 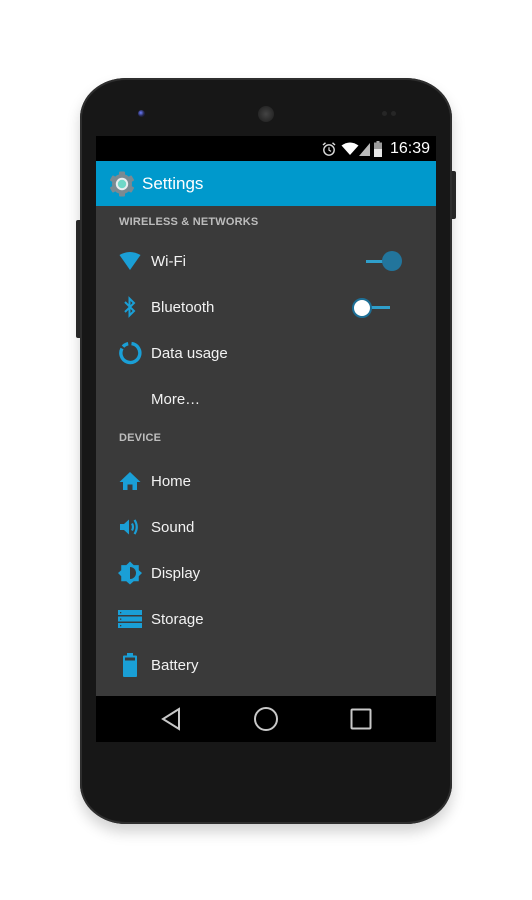 What do you see at coordinates (168, 261) in the screenshot?
I see `item-label: Wi-Fi` at bounding box center [168, 261].